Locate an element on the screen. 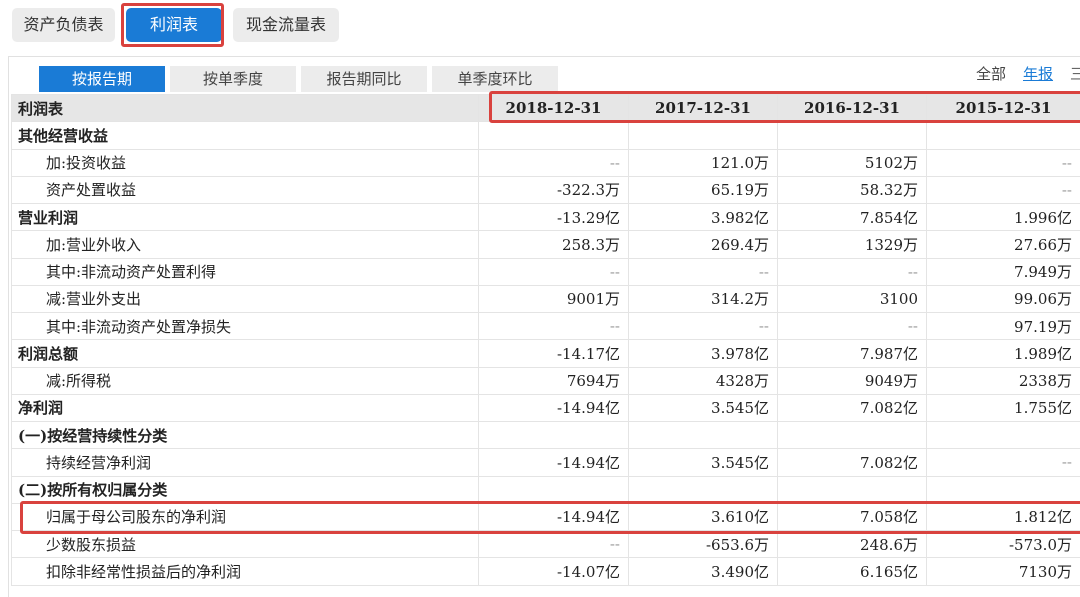 The width and height of the screenshot is (1080, 597). subtab-by-quarter: 按单季度 is located at coordinates (233, 79).